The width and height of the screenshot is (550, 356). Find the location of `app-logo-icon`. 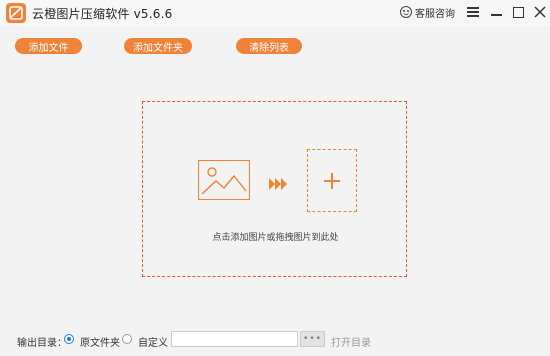

app-logo-icon is located at coordinates (16, 13).